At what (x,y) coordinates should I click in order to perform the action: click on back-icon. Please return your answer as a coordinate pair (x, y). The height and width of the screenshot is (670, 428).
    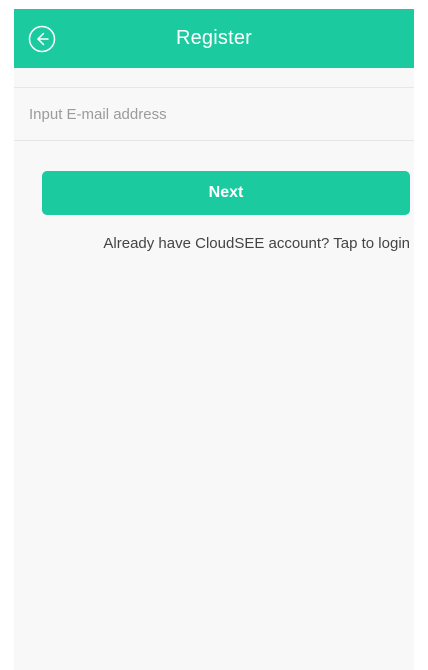
    Looking at the image, I should click on (42, 39).